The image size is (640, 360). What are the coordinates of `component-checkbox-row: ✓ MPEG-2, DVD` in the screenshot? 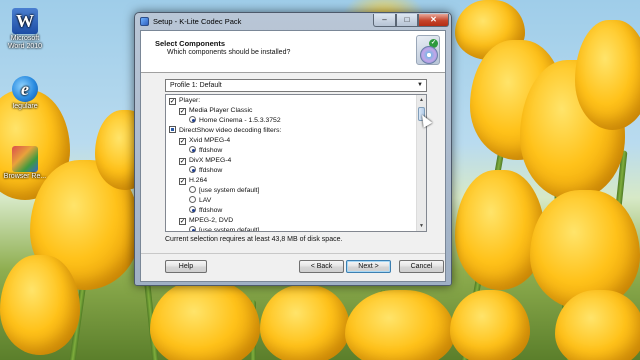 It's located at (206, 221).